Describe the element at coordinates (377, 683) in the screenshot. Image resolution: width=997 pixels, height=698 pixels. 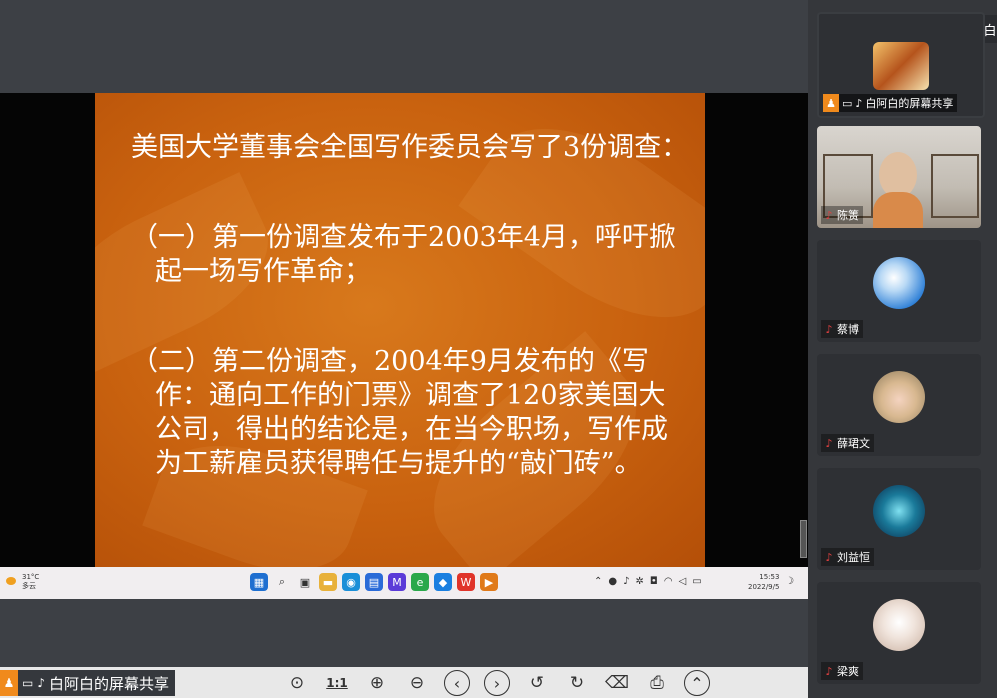
I see `zoom-in-icon: ⊕` at that location.